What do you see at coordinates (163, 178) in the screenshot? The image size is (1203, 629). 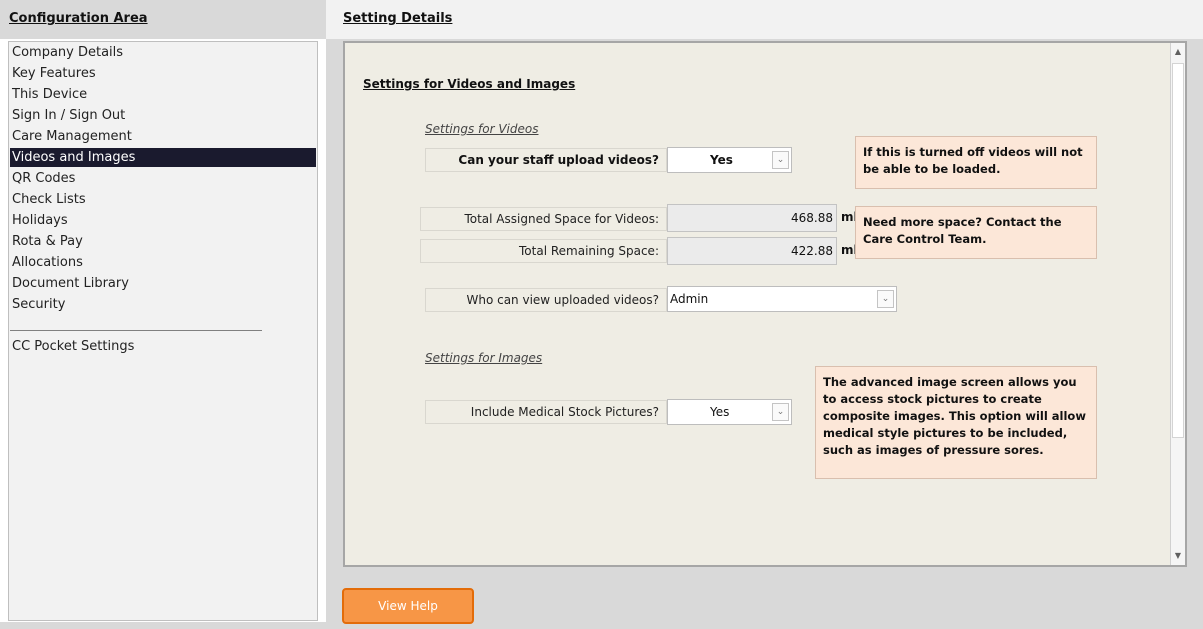 I see `nav-item-qr-codes: QR Codes` at bounding box center [163, 178].